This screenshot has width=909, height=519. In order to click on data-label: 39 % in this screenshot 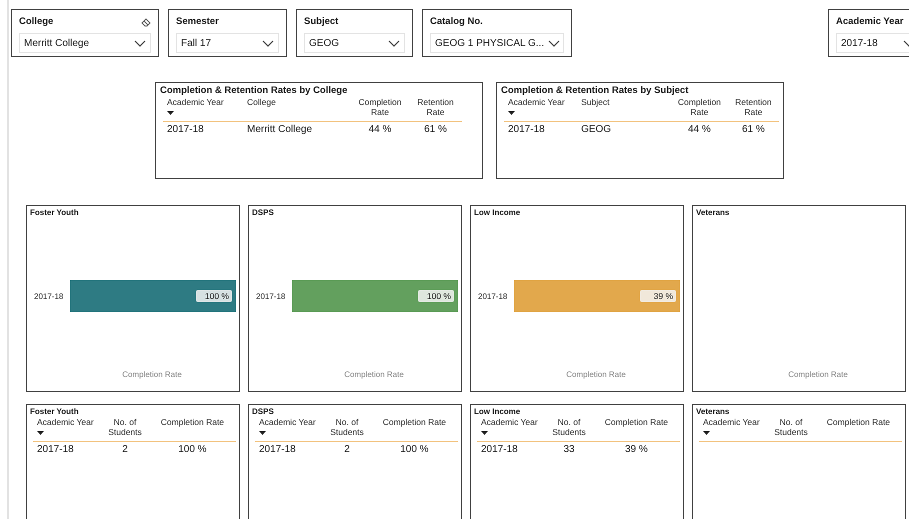, I will do `click(658, 296)`.